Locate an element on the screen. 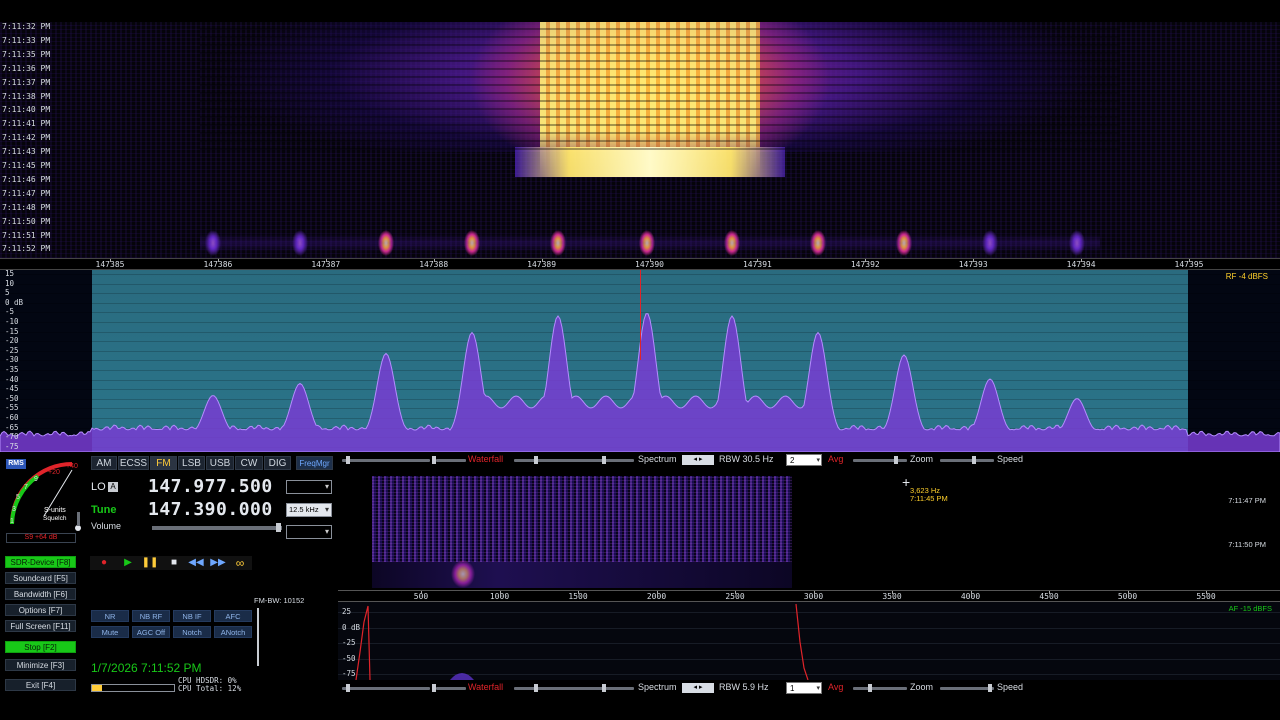 Image resolution: width=1280 pixels, height=720 pixels. dsp-button-anotch: ANotch is located at coordinates (233, 632).